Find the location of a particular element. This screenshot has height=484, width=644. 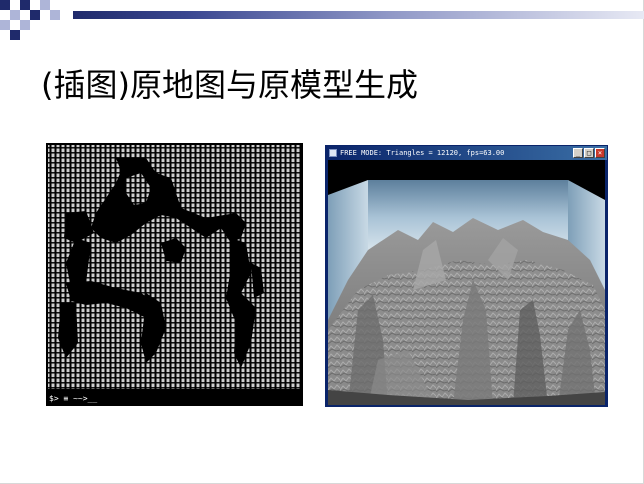

window-title-text: FREE MODE: Triangles = 12120, fps=63.00 is located at coordinates (422, 153).